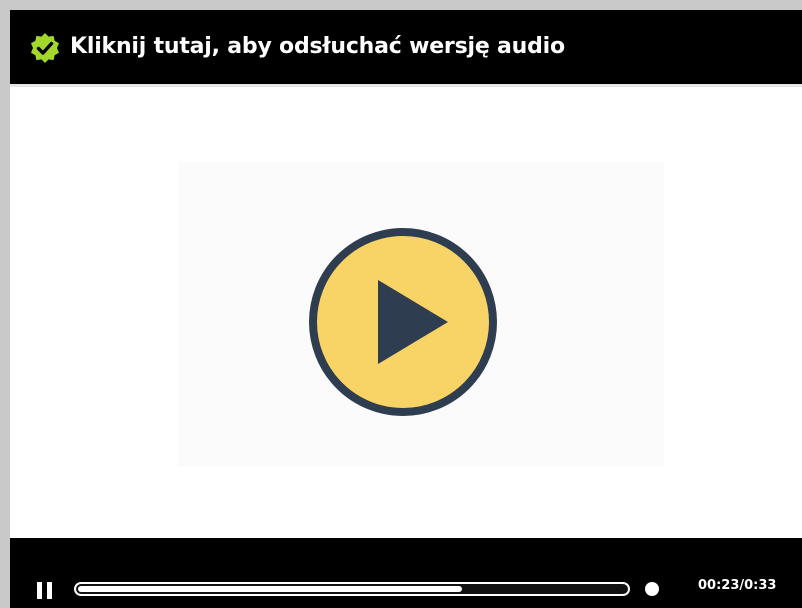 Image resolution: width=802 pixels, height=608 pixels. I want to click on seek-bar, so click(352, 589).